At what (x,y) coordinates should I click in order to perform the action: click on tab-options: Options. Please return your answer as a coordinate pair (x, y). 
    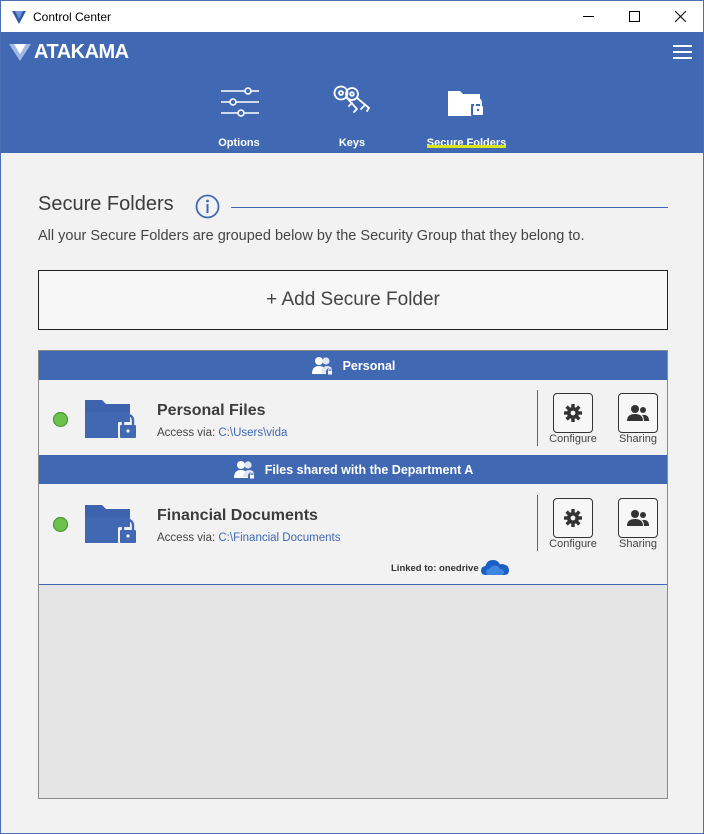
    Looking at the image, I should click on (239, 117).